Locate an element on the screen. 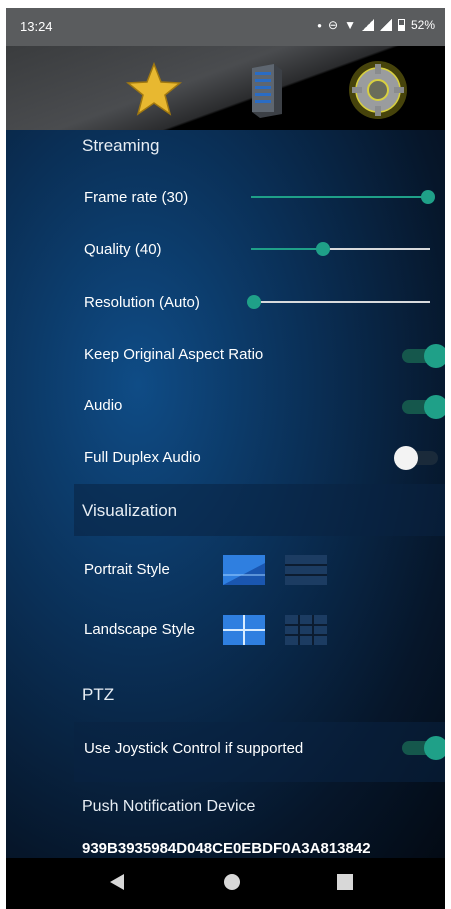  audio-toggle is located at coordinates (421, 407).